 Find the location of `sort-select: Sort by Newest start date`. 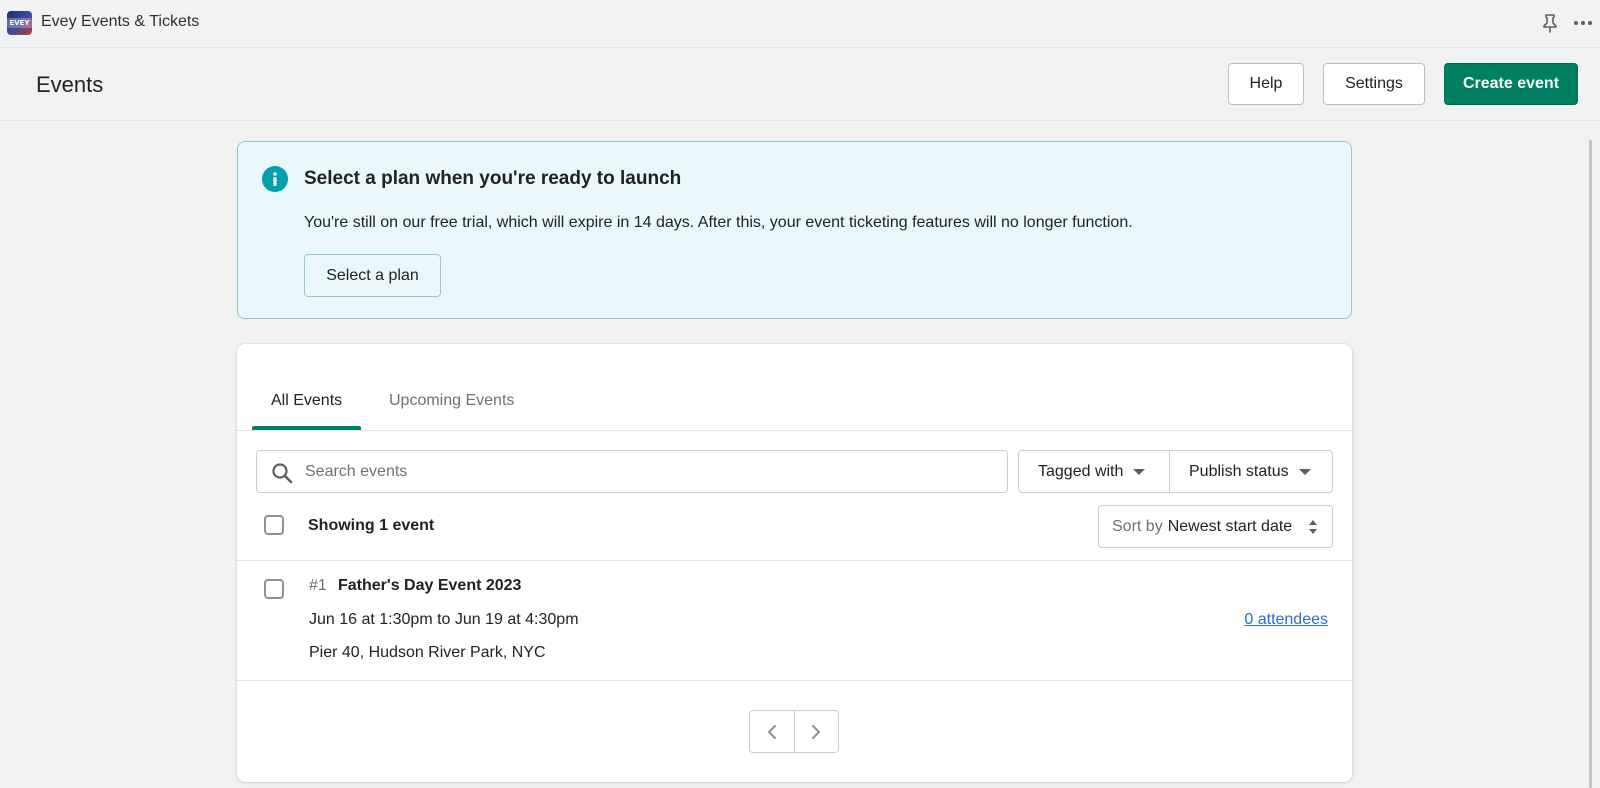

sort-select: Sort by Newest start date is located at coordinates (1215, 526).